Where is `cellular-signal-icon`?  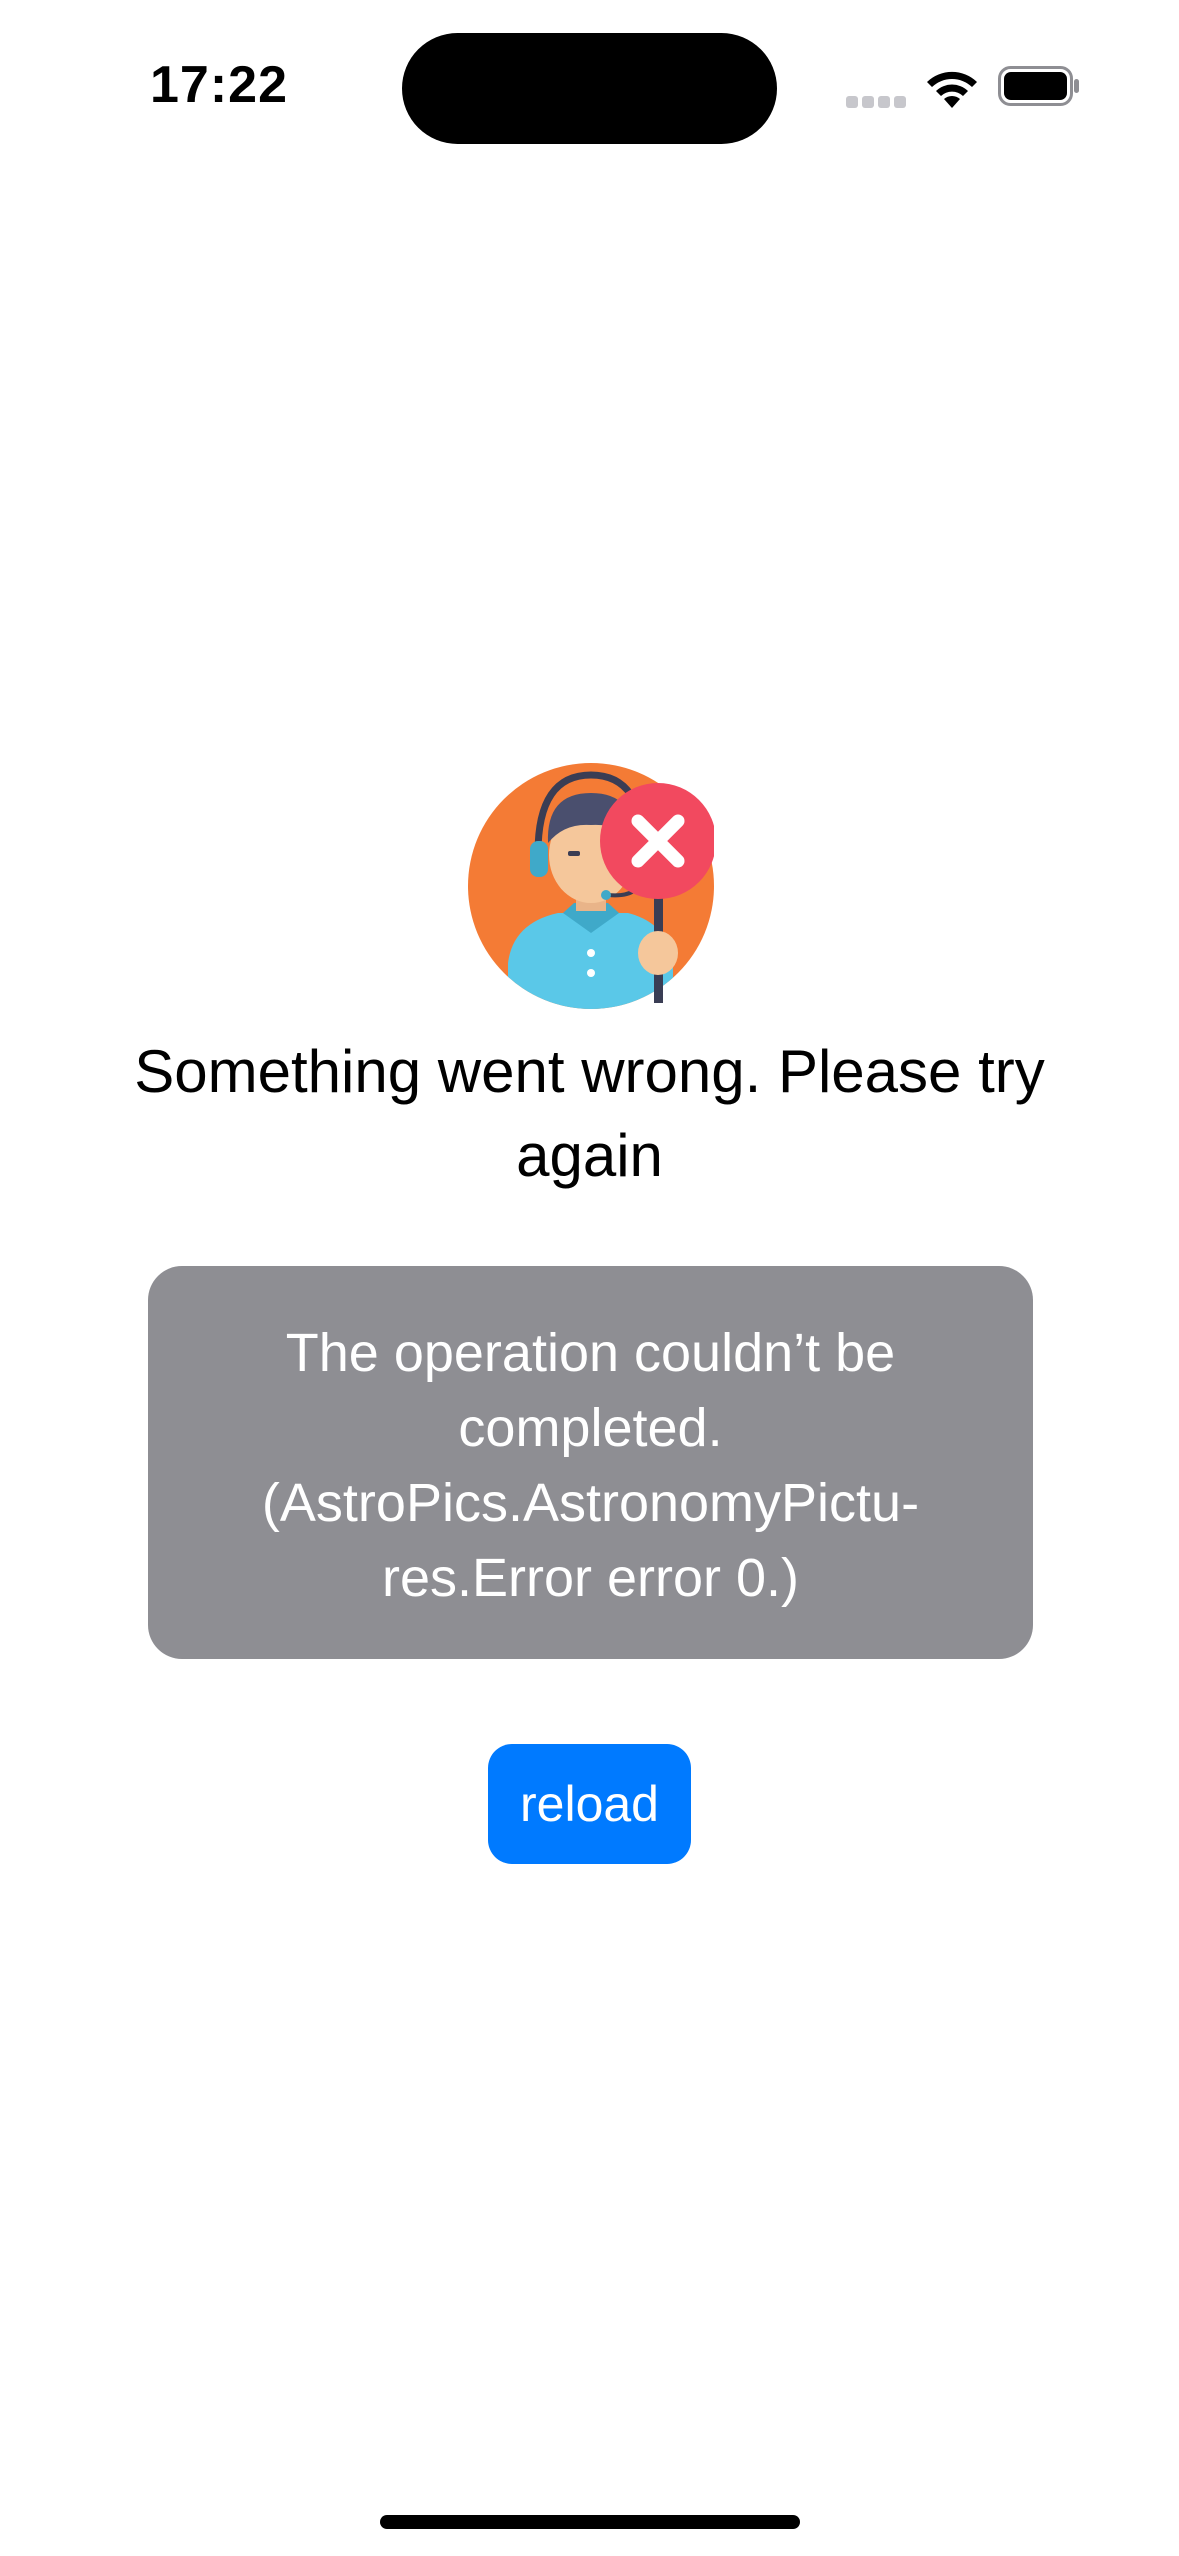 cellular-signal-icon is located at coordinates (876, 102).